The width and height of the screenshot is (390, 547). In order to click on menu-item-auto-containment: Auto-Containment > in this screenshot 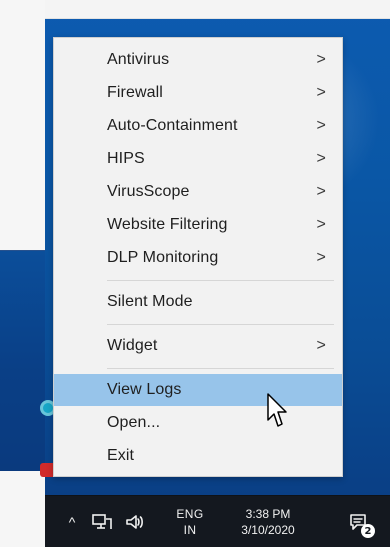, I will do `click(198, 126)`.